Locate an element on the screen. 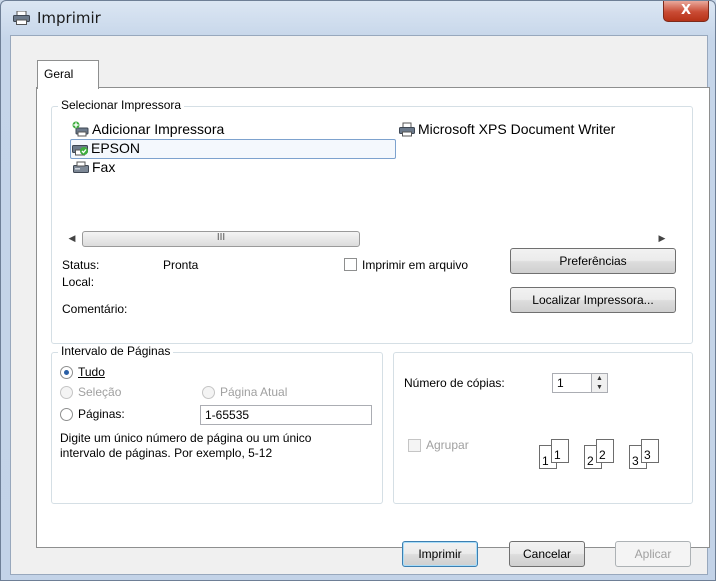  page-range-current-label: Página Atual is located at coordinates (253, 392).